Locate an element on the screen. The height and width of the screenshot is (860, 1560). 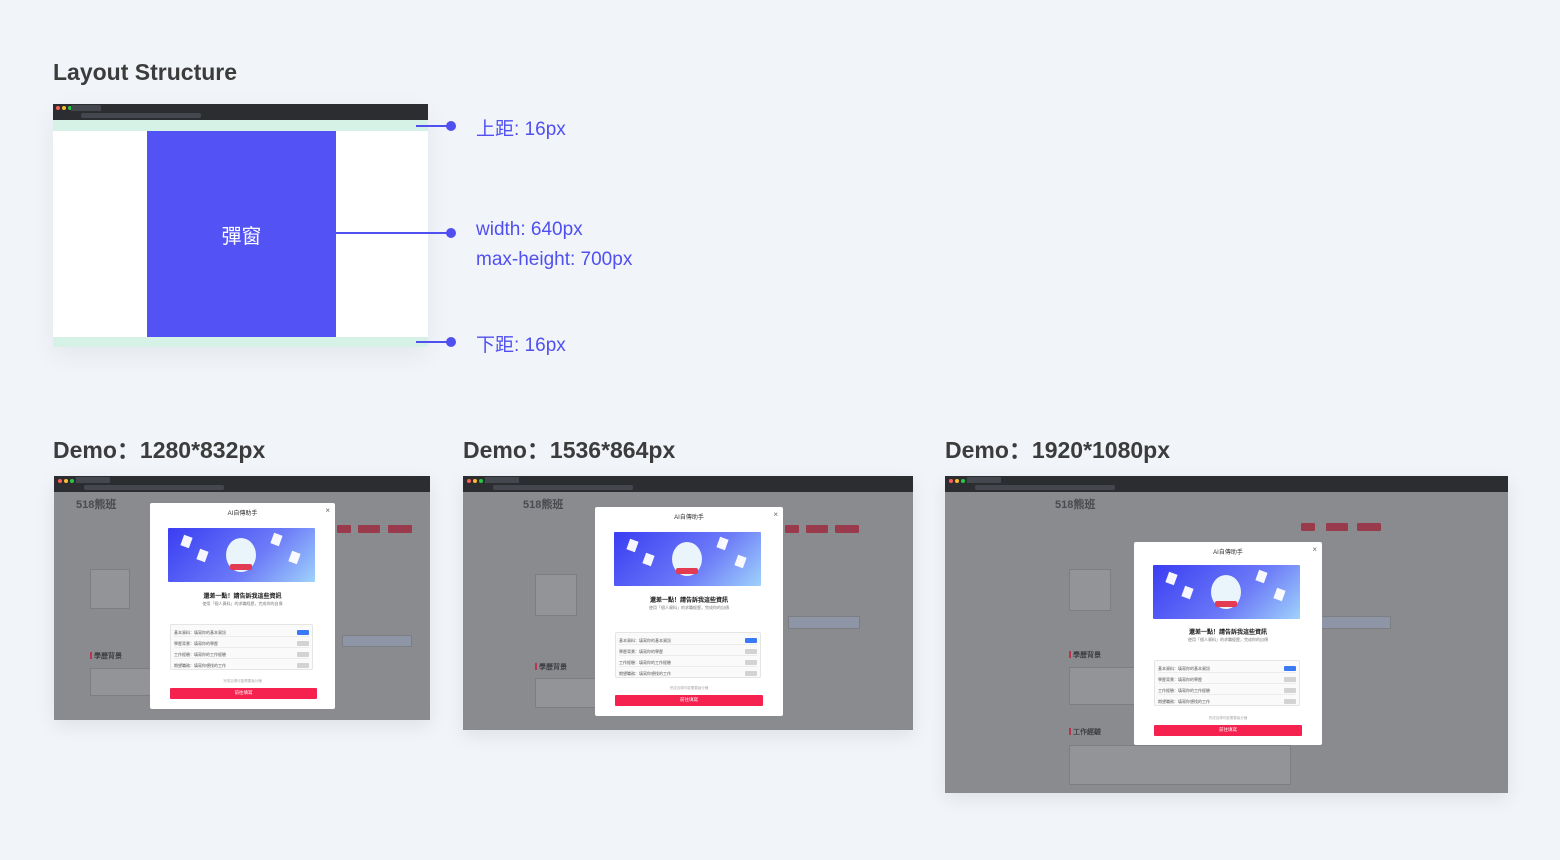
layout-structure-title: Layout Structure is located at coordinates (145, 72).